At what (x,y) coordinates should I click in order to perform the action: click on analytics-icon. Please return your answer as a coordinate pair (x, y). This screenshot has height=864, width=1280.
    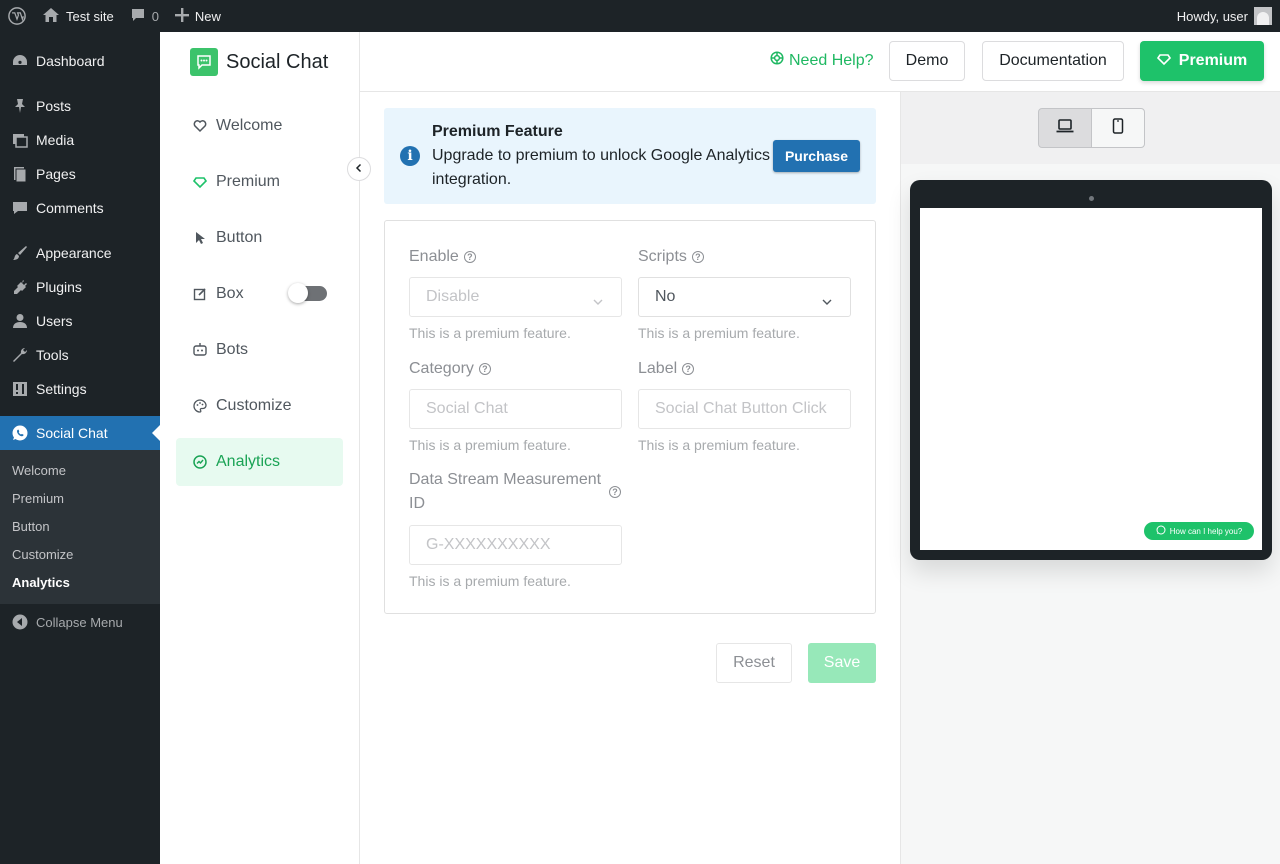
    Looking at the image, I should click on (200, 462).